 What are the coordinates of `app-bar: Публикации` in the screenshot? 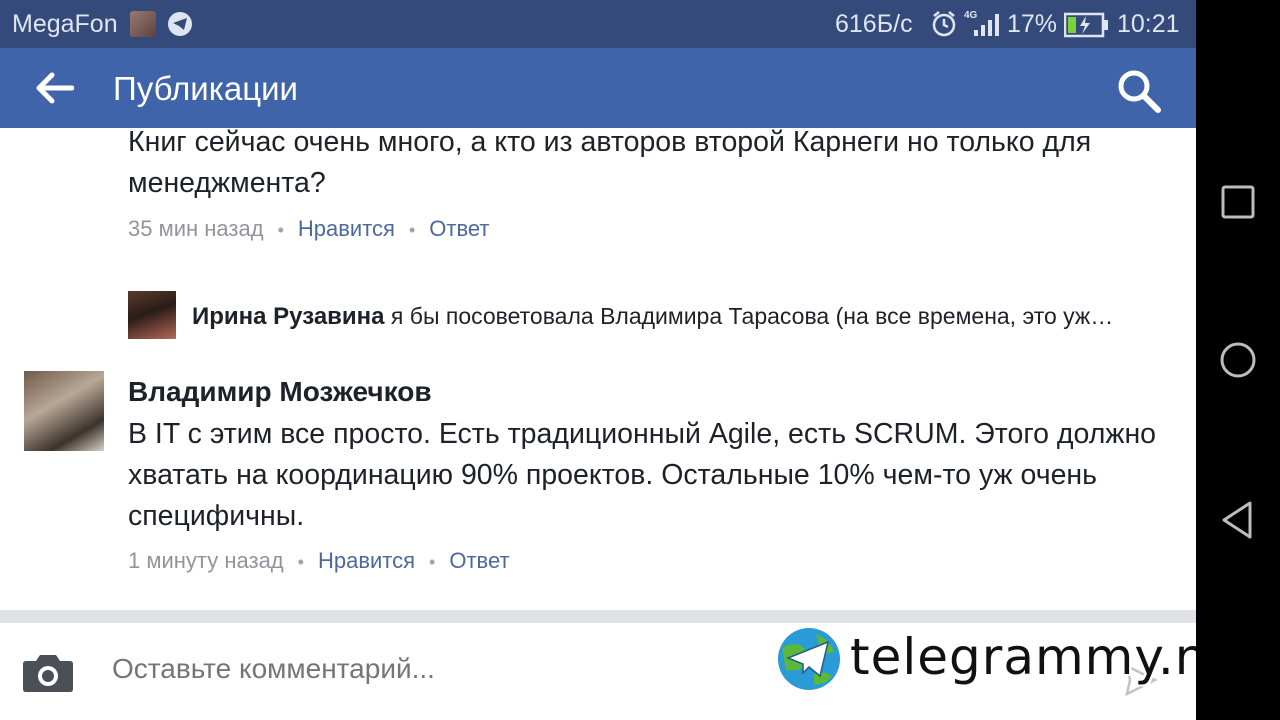 It's located at (598, 88).